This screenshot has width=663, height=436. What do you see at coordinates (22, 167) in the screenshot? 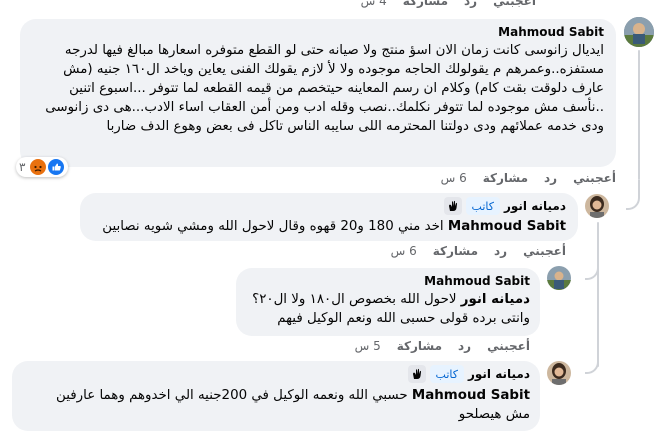
I see `reaction-count: ٣` at bounding box center [22, 167].